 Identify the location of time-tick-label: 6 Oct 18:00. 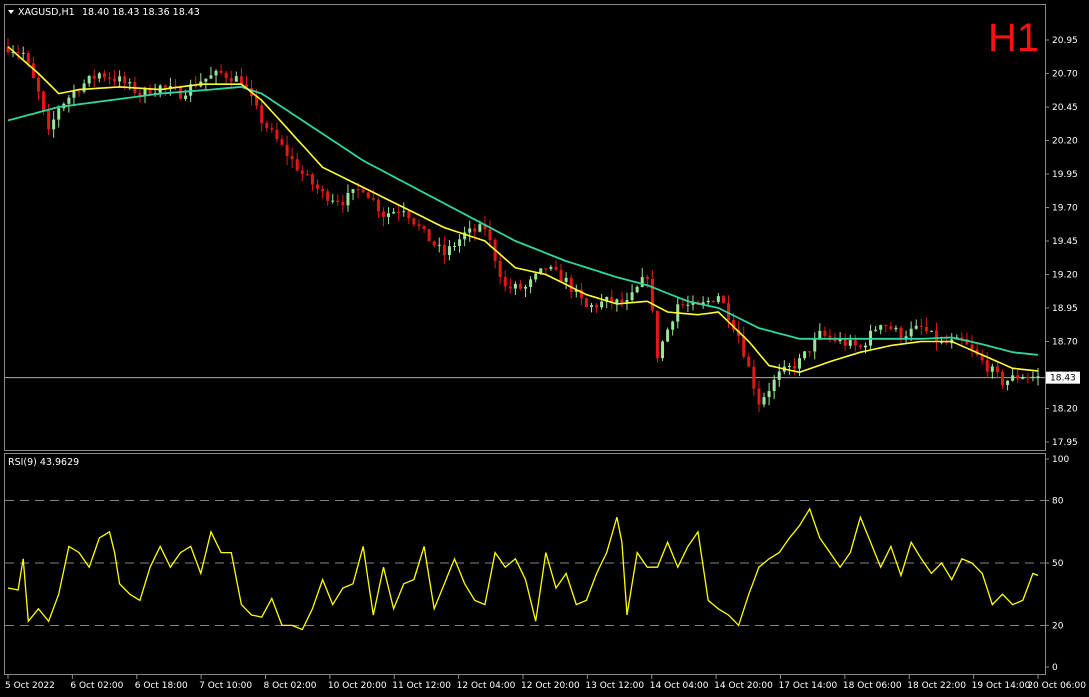
(161, 686).